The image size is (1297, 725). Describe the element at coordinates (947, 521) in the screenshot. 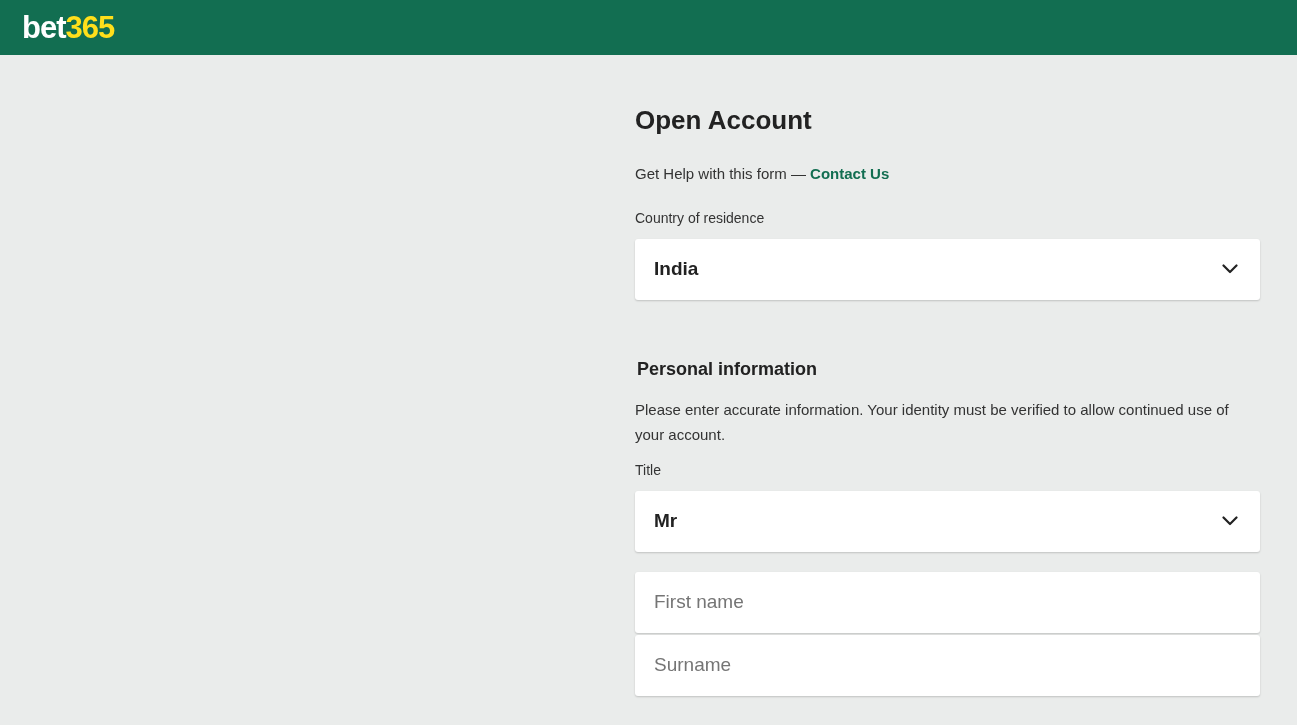

I see `select-dropdown: Mr` at that location.